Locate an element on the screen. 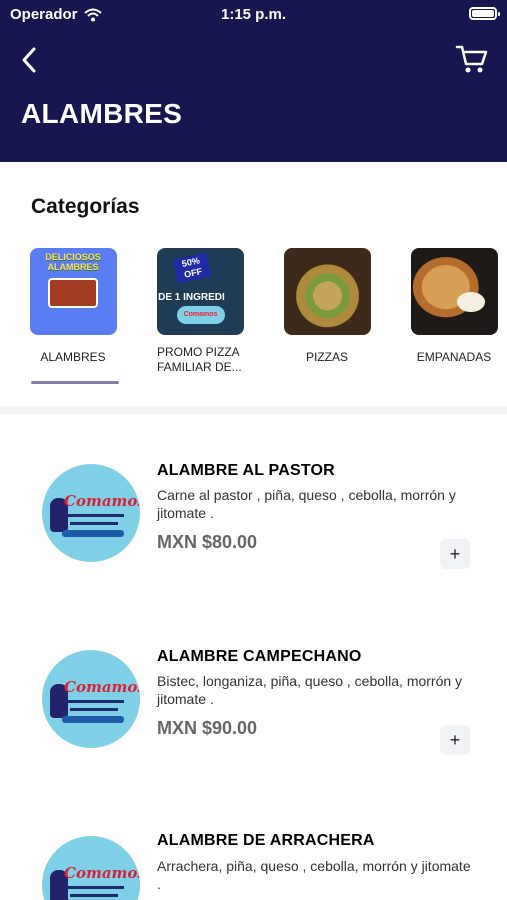  status-time: 1:15 p.m. is located at coordinates (253, 14).